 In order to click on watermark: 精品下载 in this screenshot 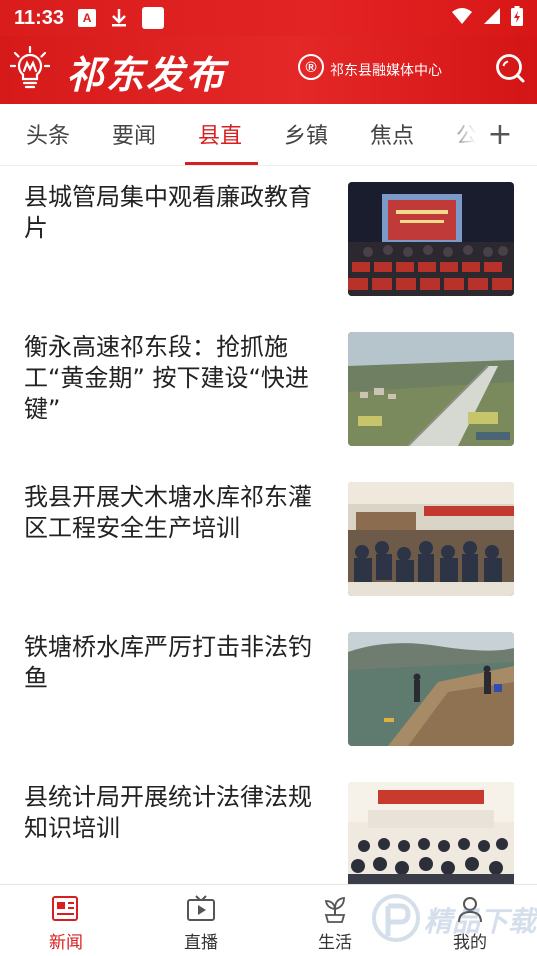, I will do `click(454, 920)`.